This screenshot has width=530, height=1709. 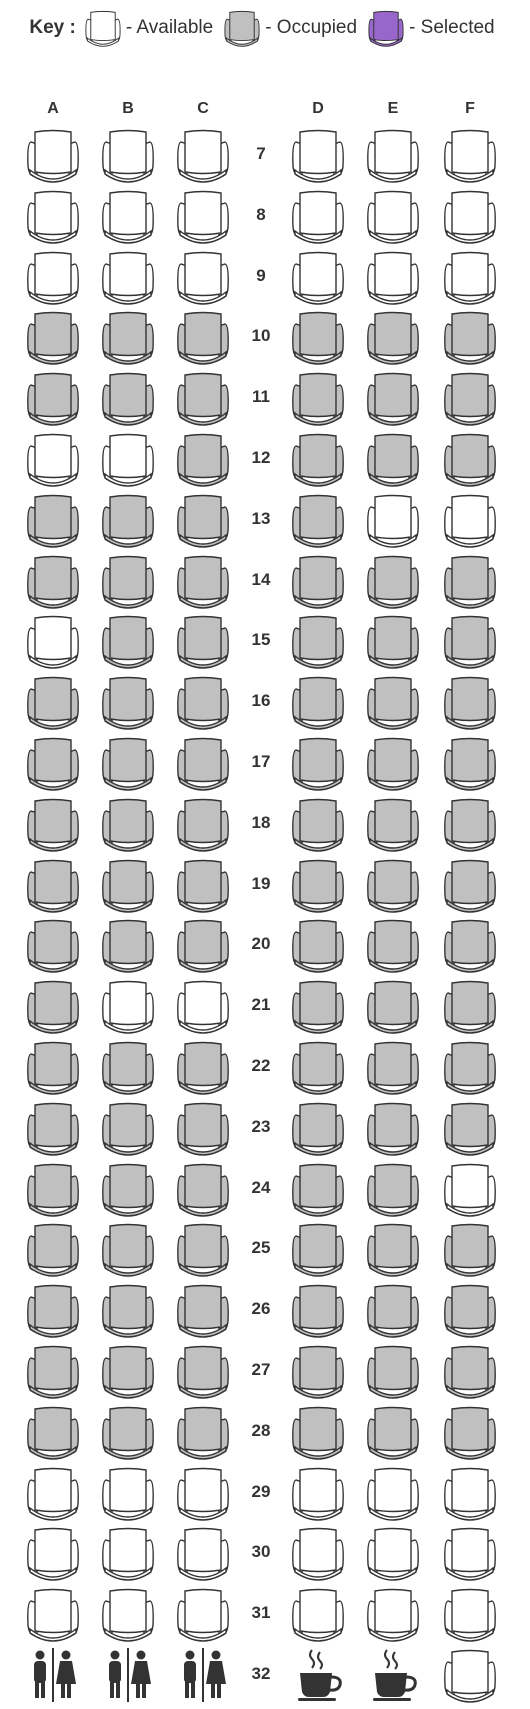 What do you see at coordinates (261, 153) in the screenshot?
I see `row-number: 7` at bounding box center [261, 153].